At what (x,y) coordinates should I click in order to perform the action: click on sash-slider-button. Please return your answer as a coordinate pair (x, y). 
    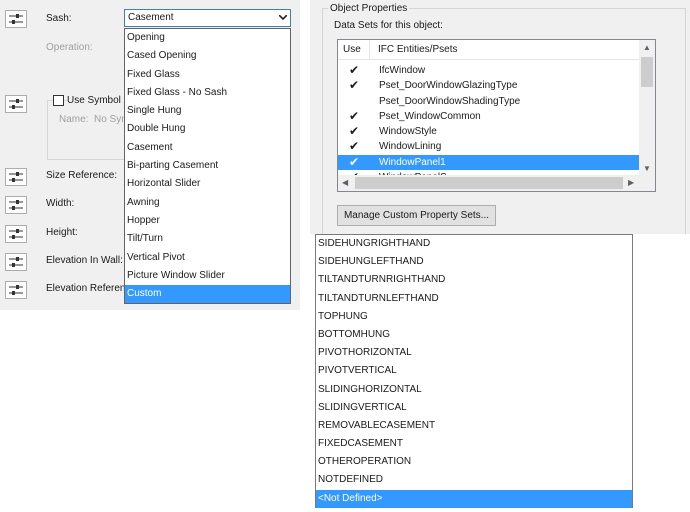
    Looking at the image, I should click on (16, 19).